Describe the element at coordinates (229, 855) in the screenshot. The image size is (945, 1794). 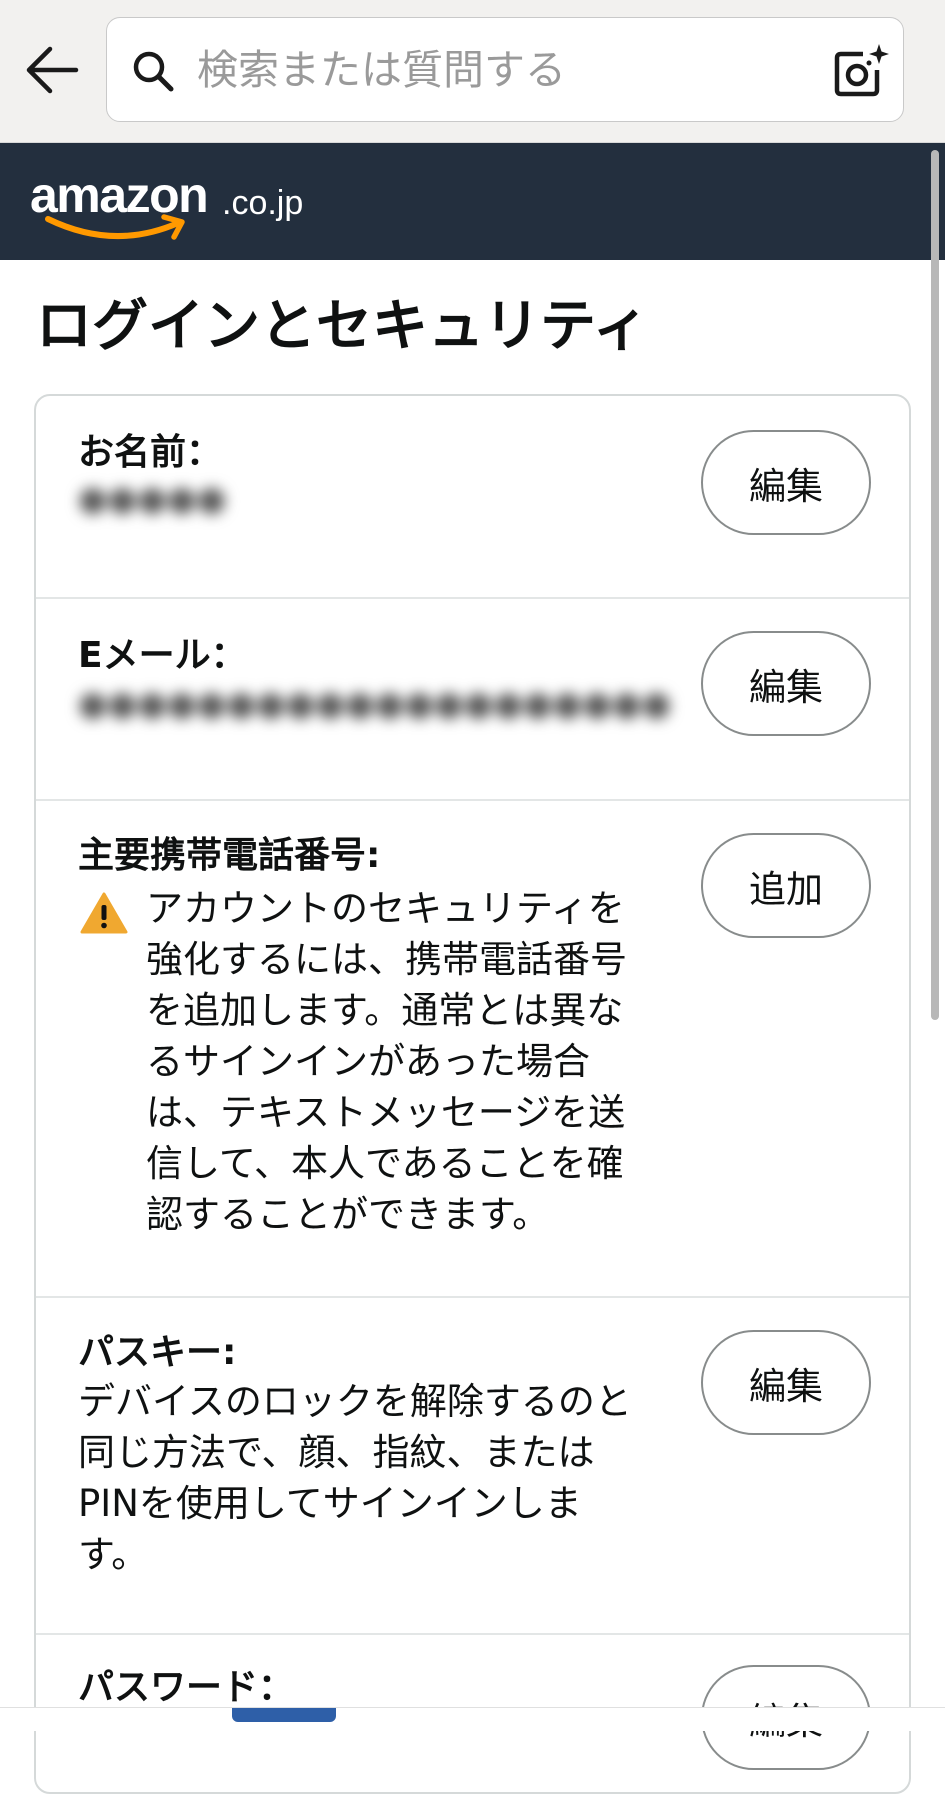
I see `phone-label: 主要携帯電話番号:` at that location.